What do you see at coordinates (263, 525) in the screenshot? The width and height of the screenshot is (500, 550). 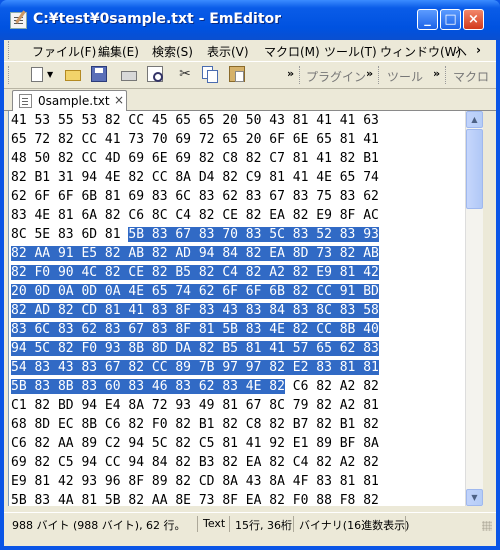 I see `status-cursor-position: 15行, 36桁` at bounding box center [263, 525].